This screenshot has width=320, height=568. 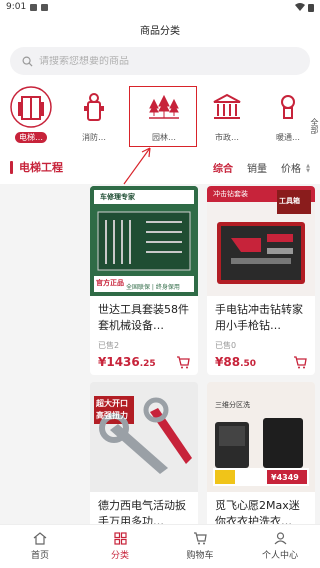 I want to click on search-box, so click(x=160, y=61).